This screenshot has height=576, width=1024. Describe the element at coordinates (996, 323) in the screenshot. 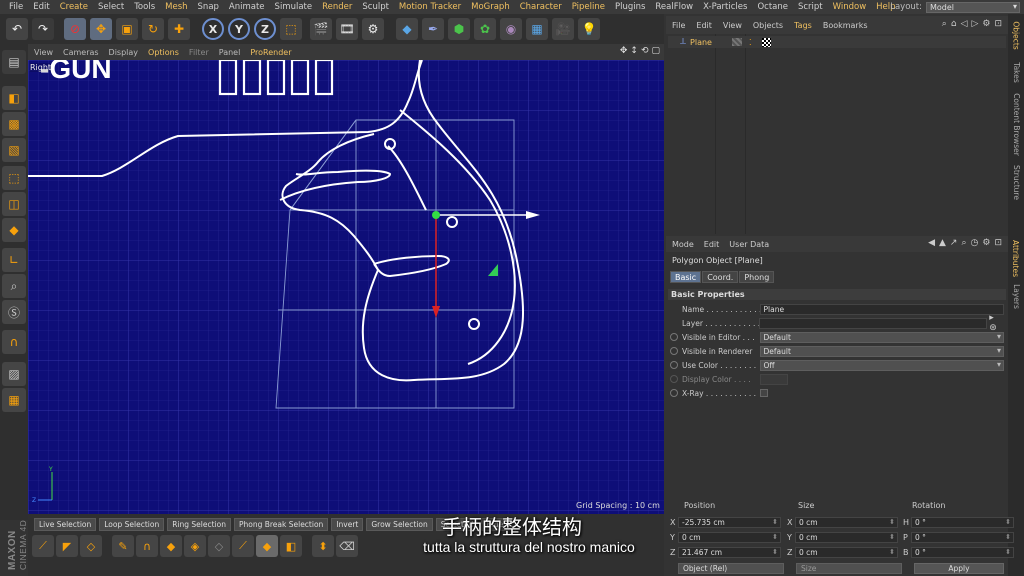

I see `layer-link-icon: ▸ ⊛` at that location.